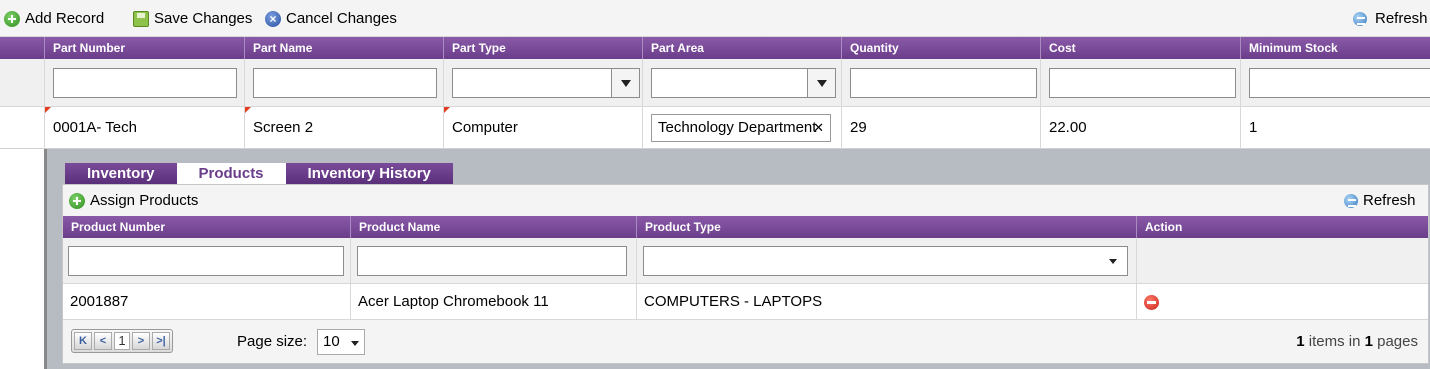  What do you see at coordinates (1283, 302) in the screenshot?
I see `cell-action` at bounding box center [1283, 302].